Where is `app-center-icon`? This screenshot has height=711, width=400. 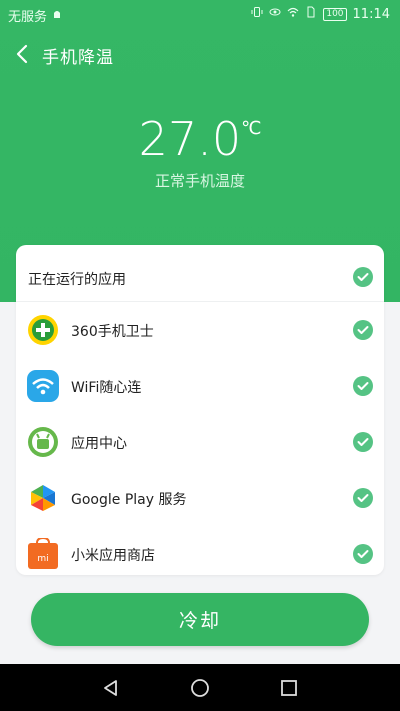 app-center-icon is located at coordinates (43, 442).